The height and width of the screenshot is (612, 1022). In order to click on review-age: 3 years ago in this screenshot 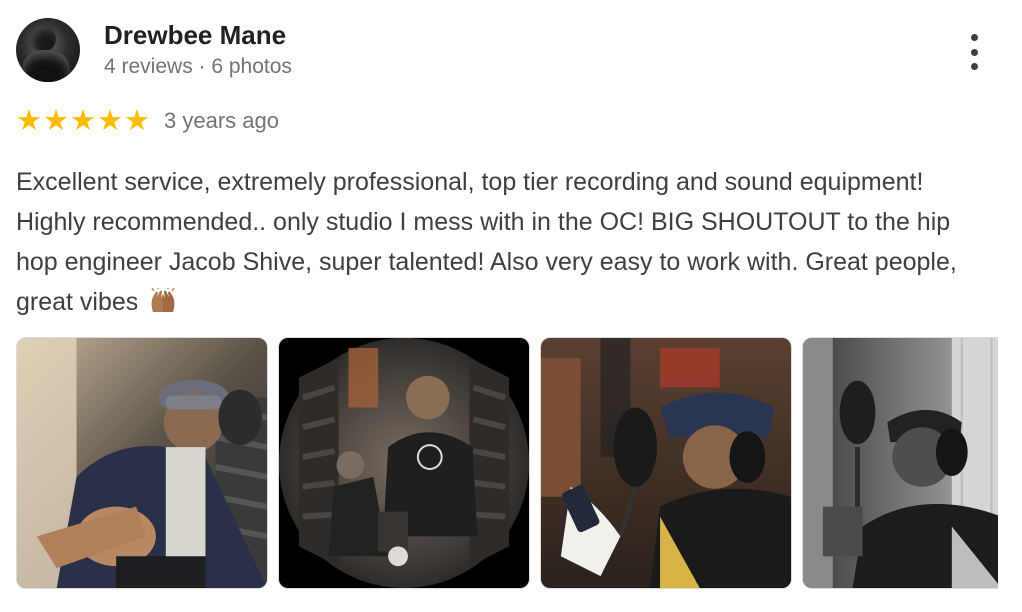, I will do `click(221, 120)`.